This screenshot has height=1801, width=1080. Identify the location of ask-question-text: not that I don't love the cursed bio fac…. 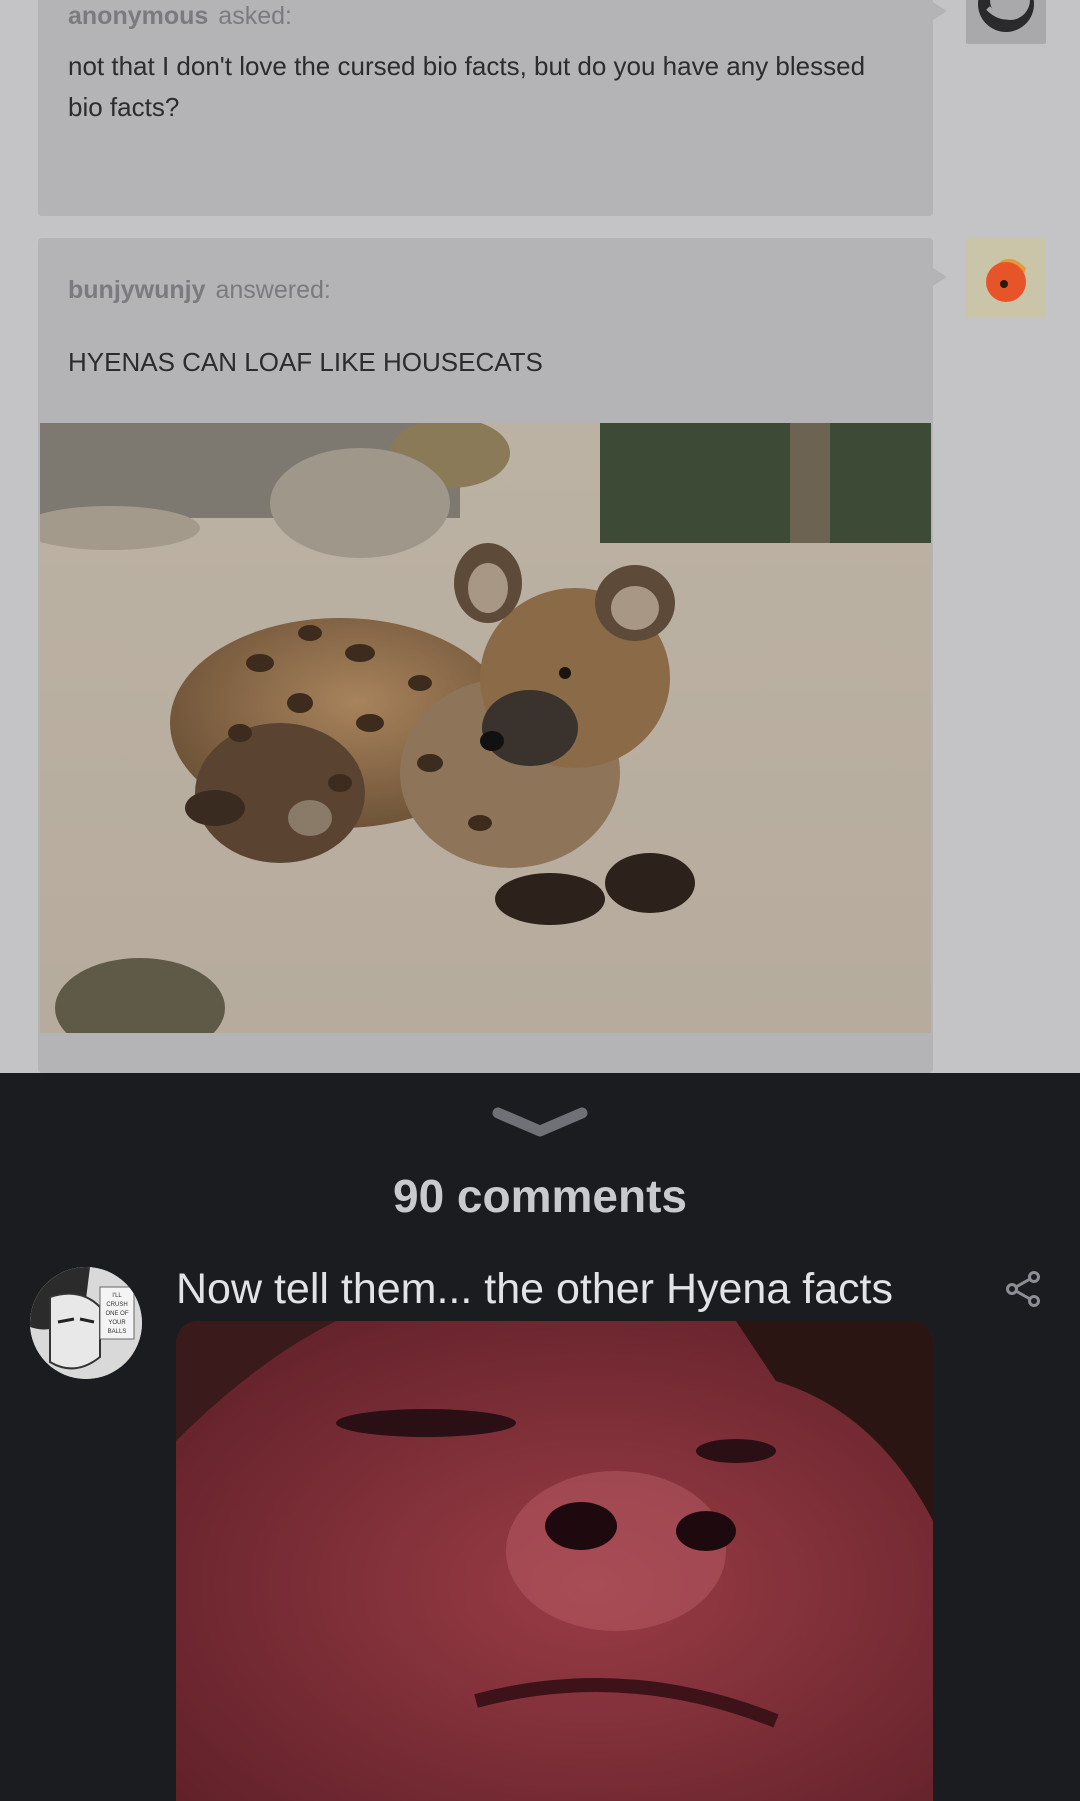
(467, 86).